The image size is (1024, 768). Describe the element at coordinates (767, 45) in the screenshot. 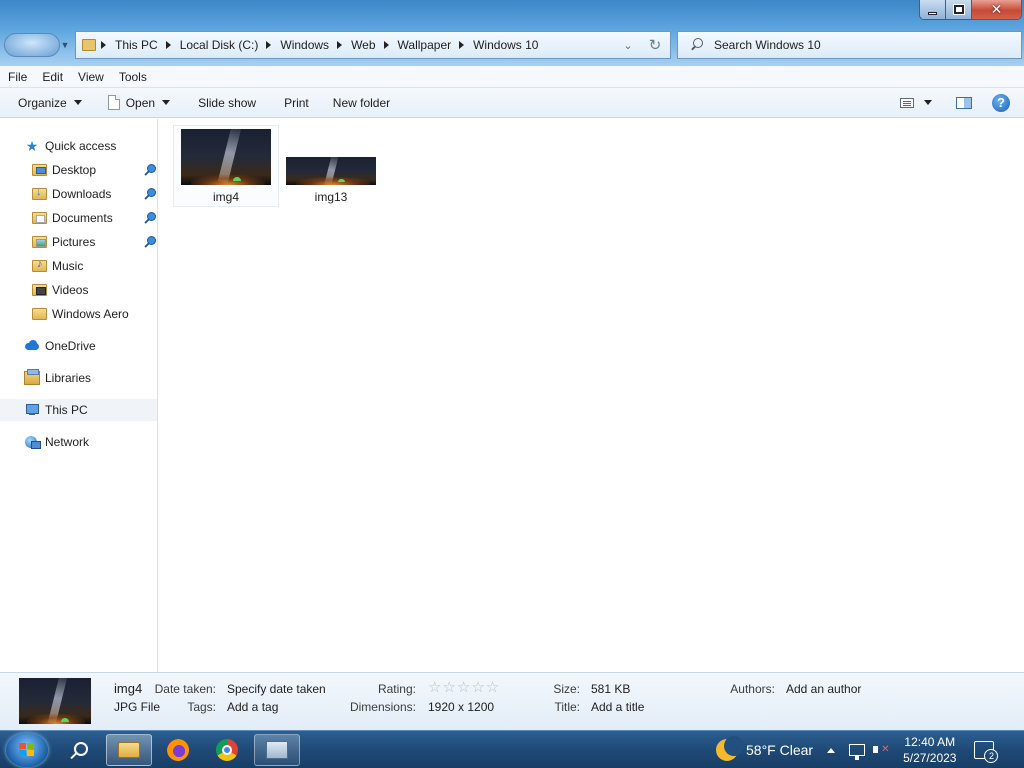

I see `search-placeholder: Search Windows 10` at that location.